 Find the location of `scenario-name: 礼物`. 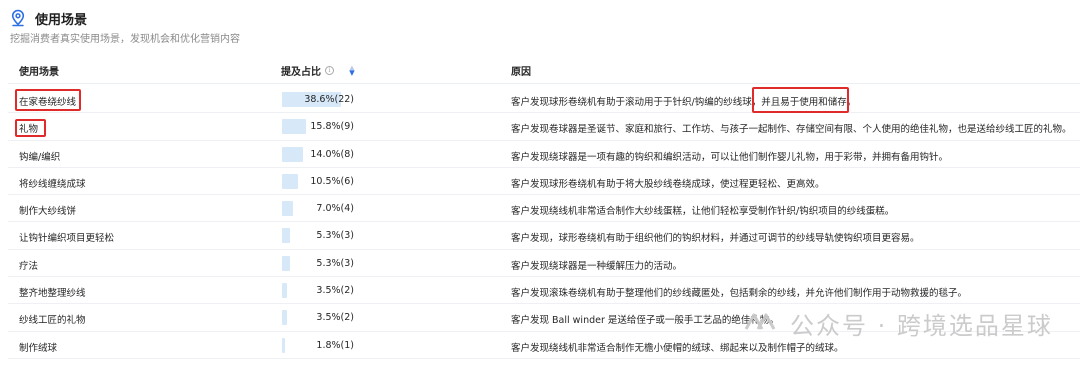

scenario-name: 礼物 is located at coordinates (29, 130).